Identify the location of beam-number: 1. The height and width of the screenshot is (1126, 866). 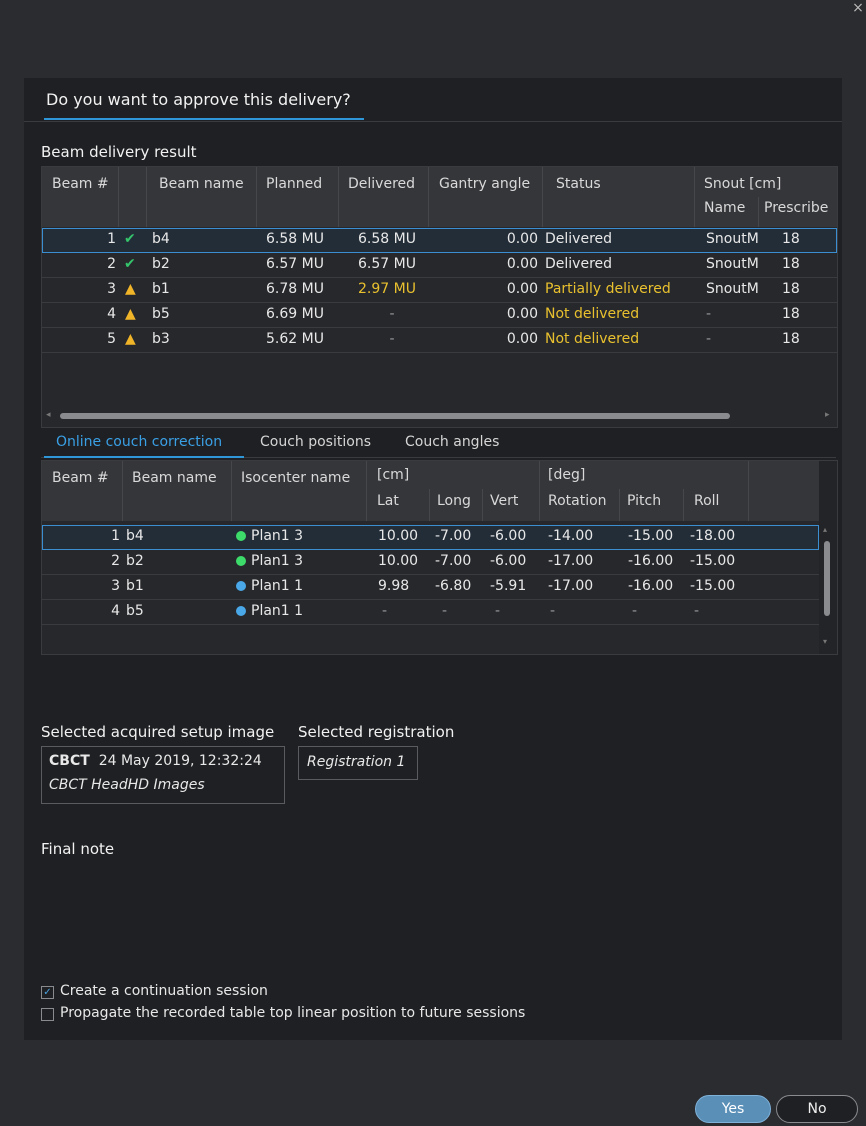
(111, 239).